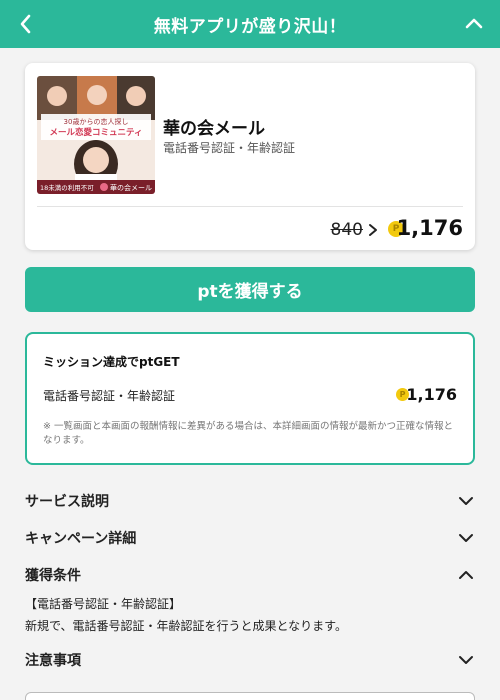  What do you see at coordinates (373, 230) in the screenshot?
I see `arrow-right-icon` at bounding box center [373, 230].